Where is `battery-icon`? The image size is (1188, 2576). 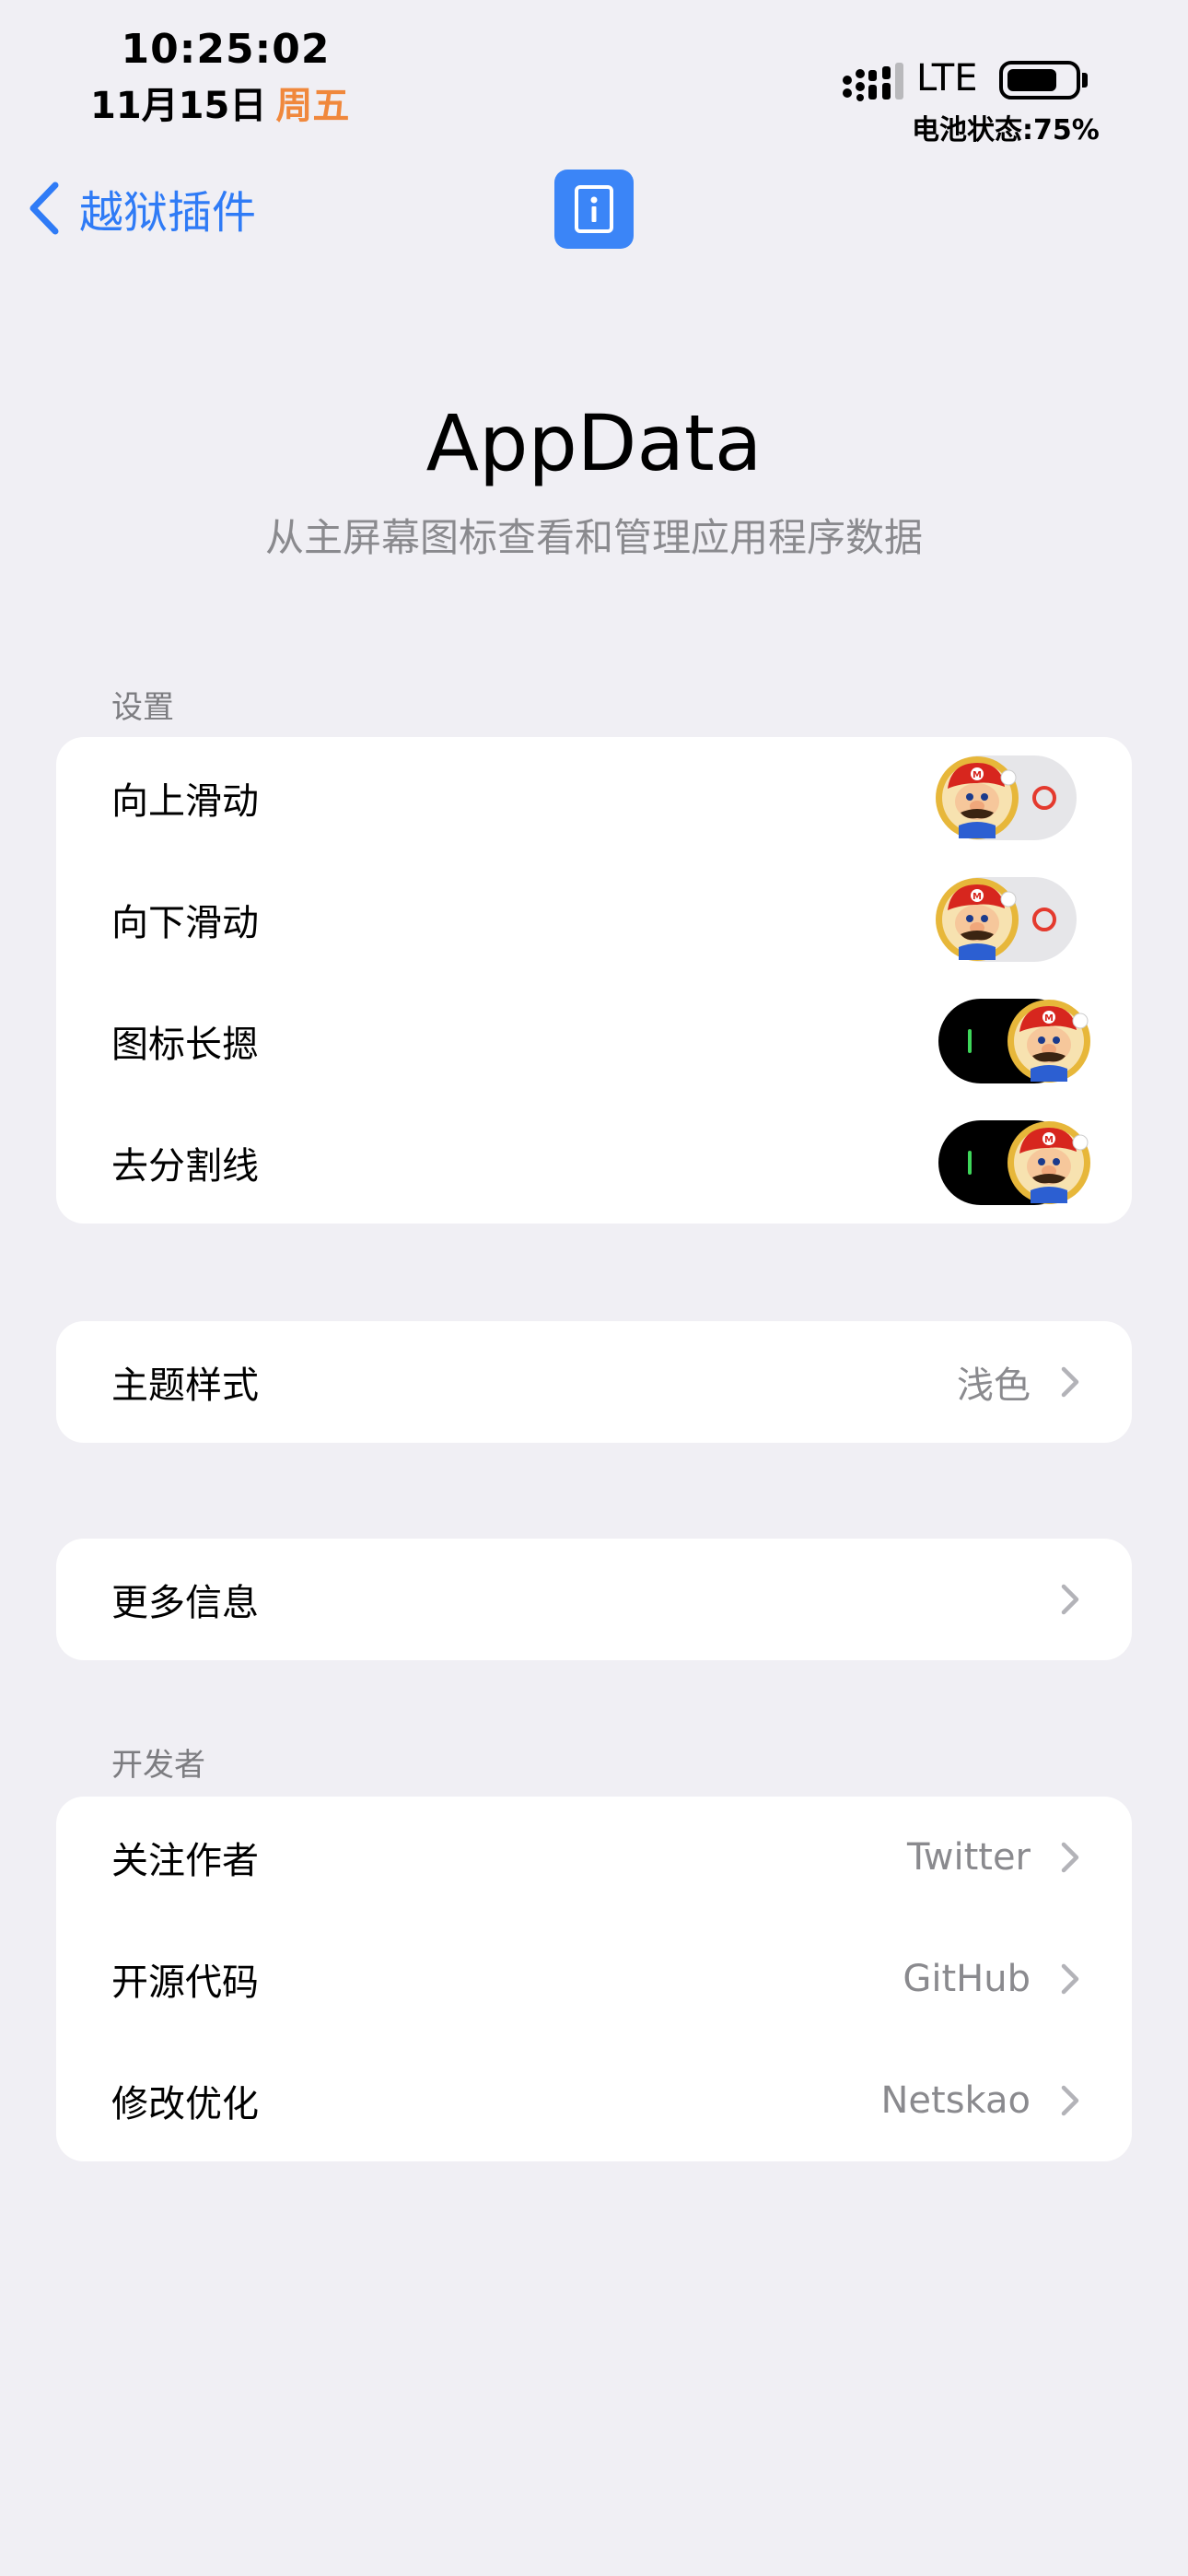
battery-icon is located at coordinates (1039, 80).